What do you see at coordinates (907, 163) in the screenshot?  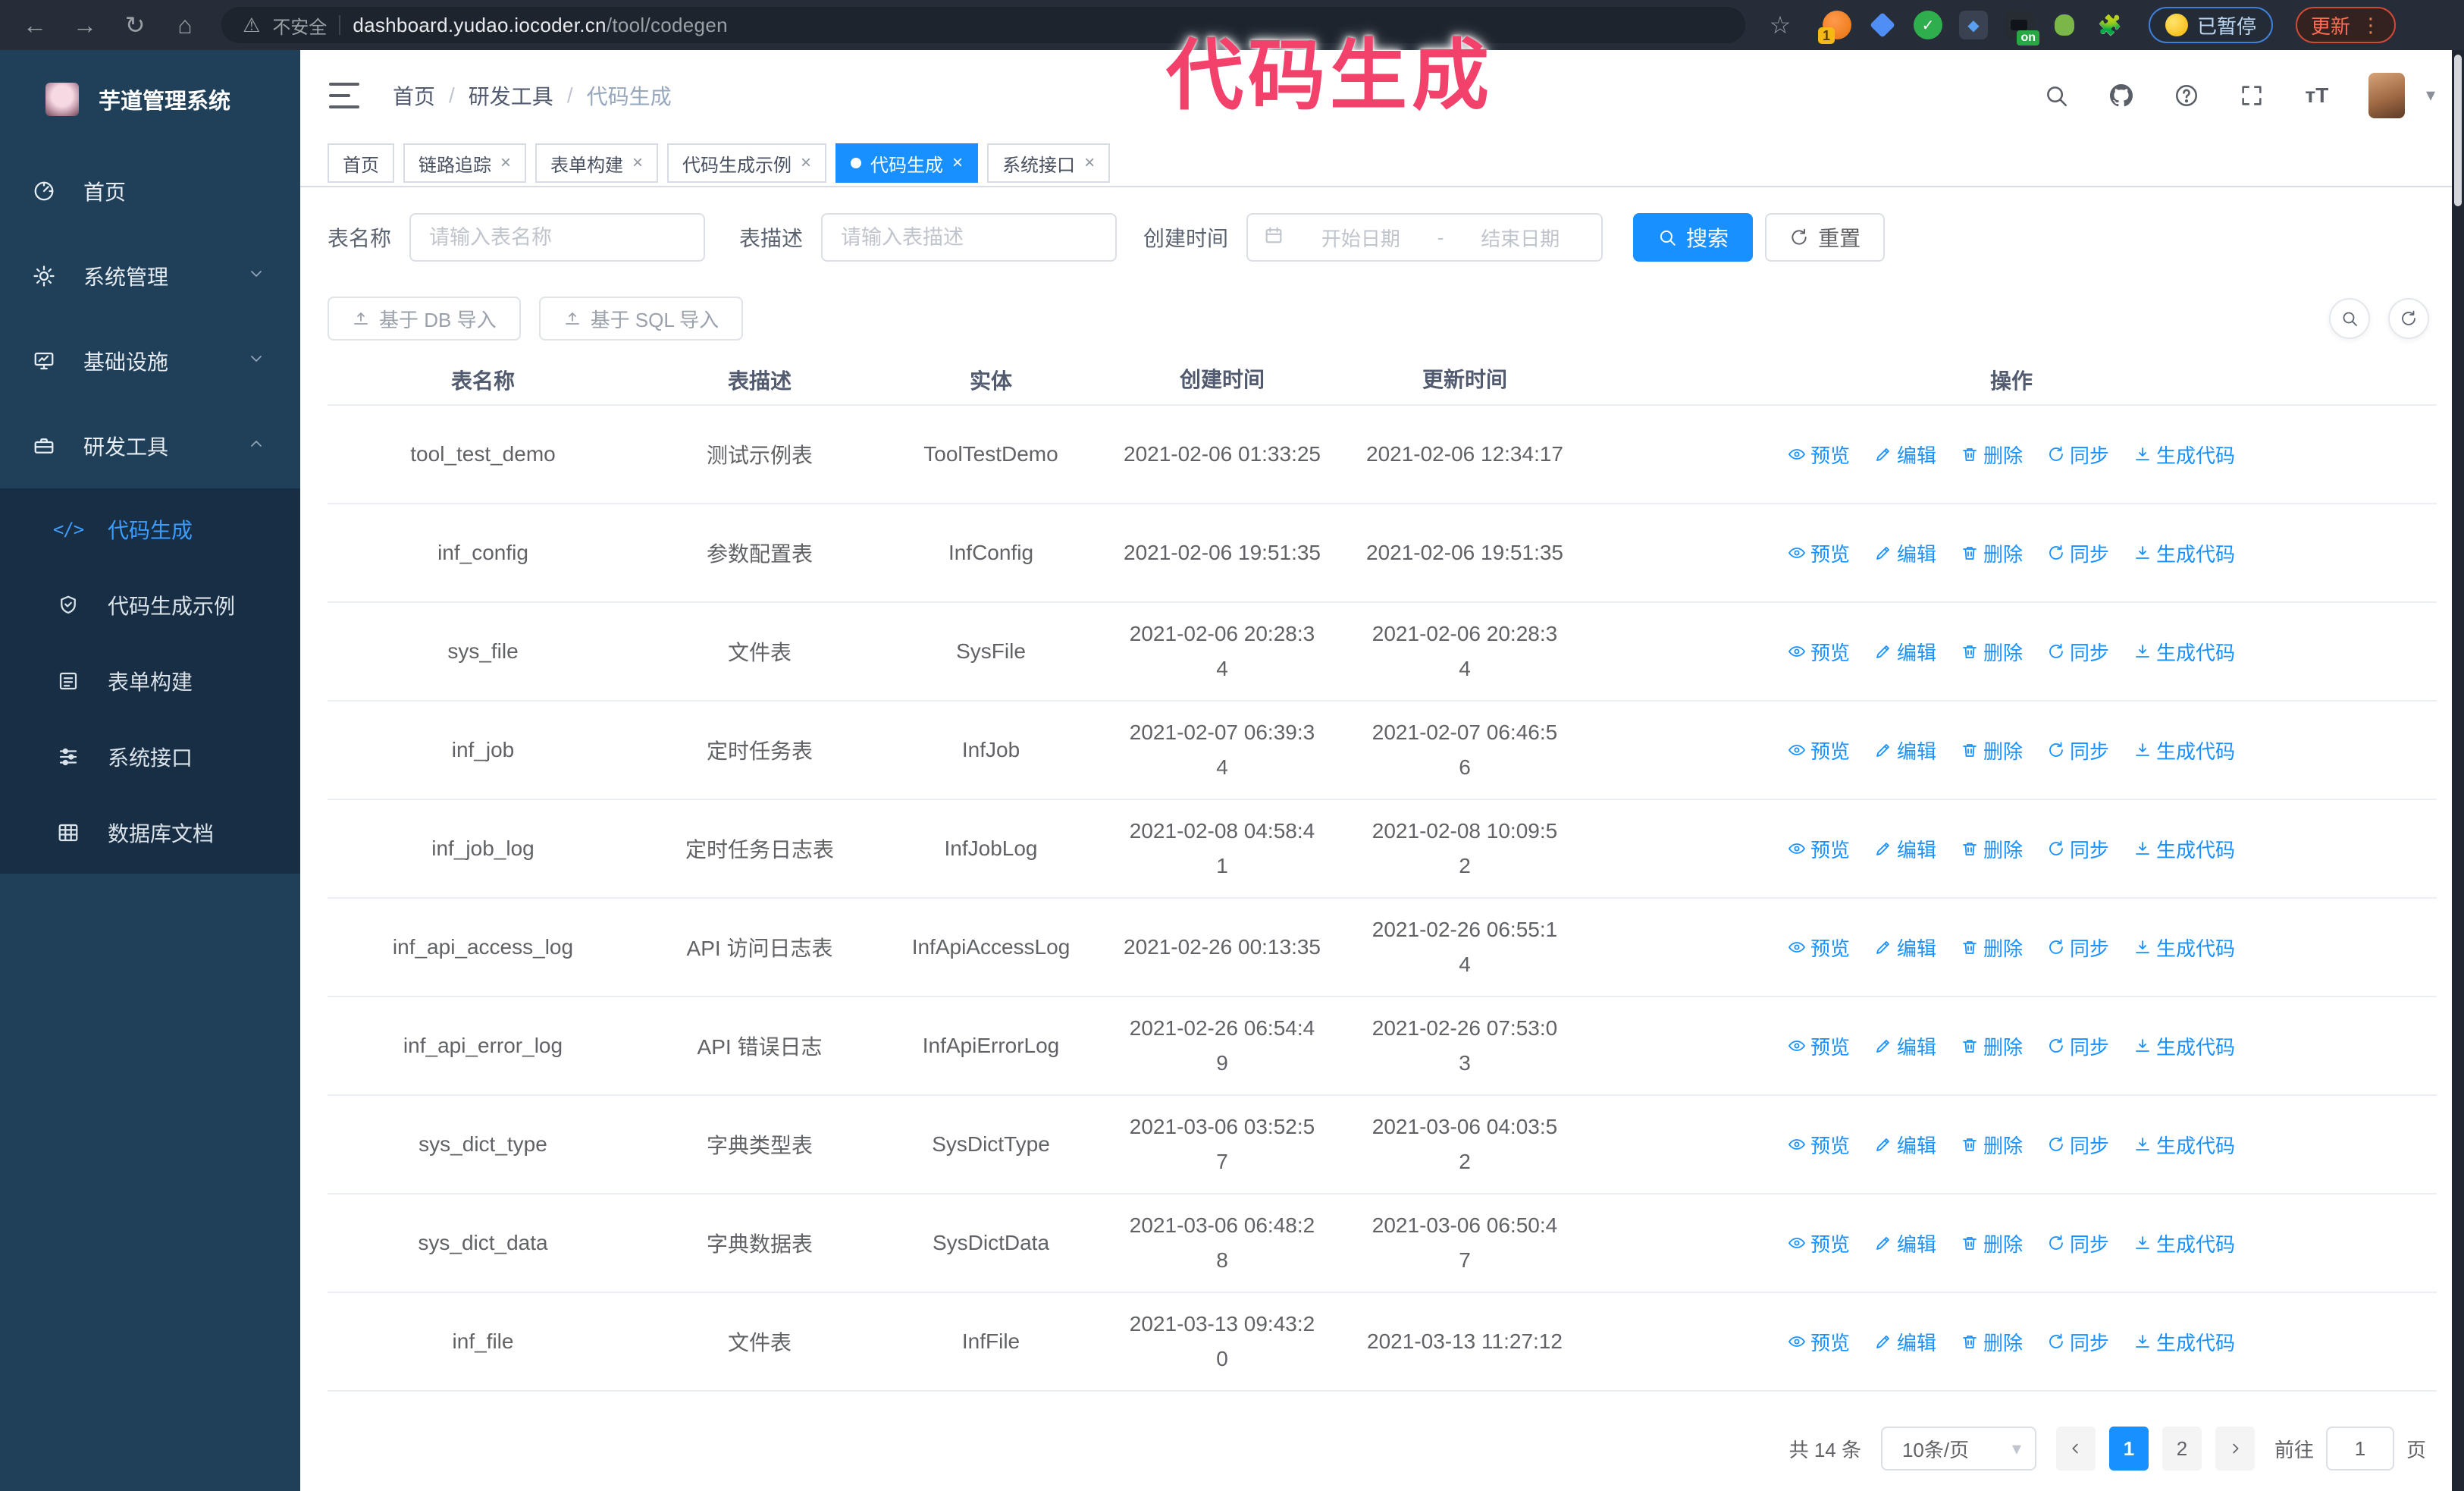 I see `tab-codegen: 代码生成 ×` at bounding box center [907, 163].